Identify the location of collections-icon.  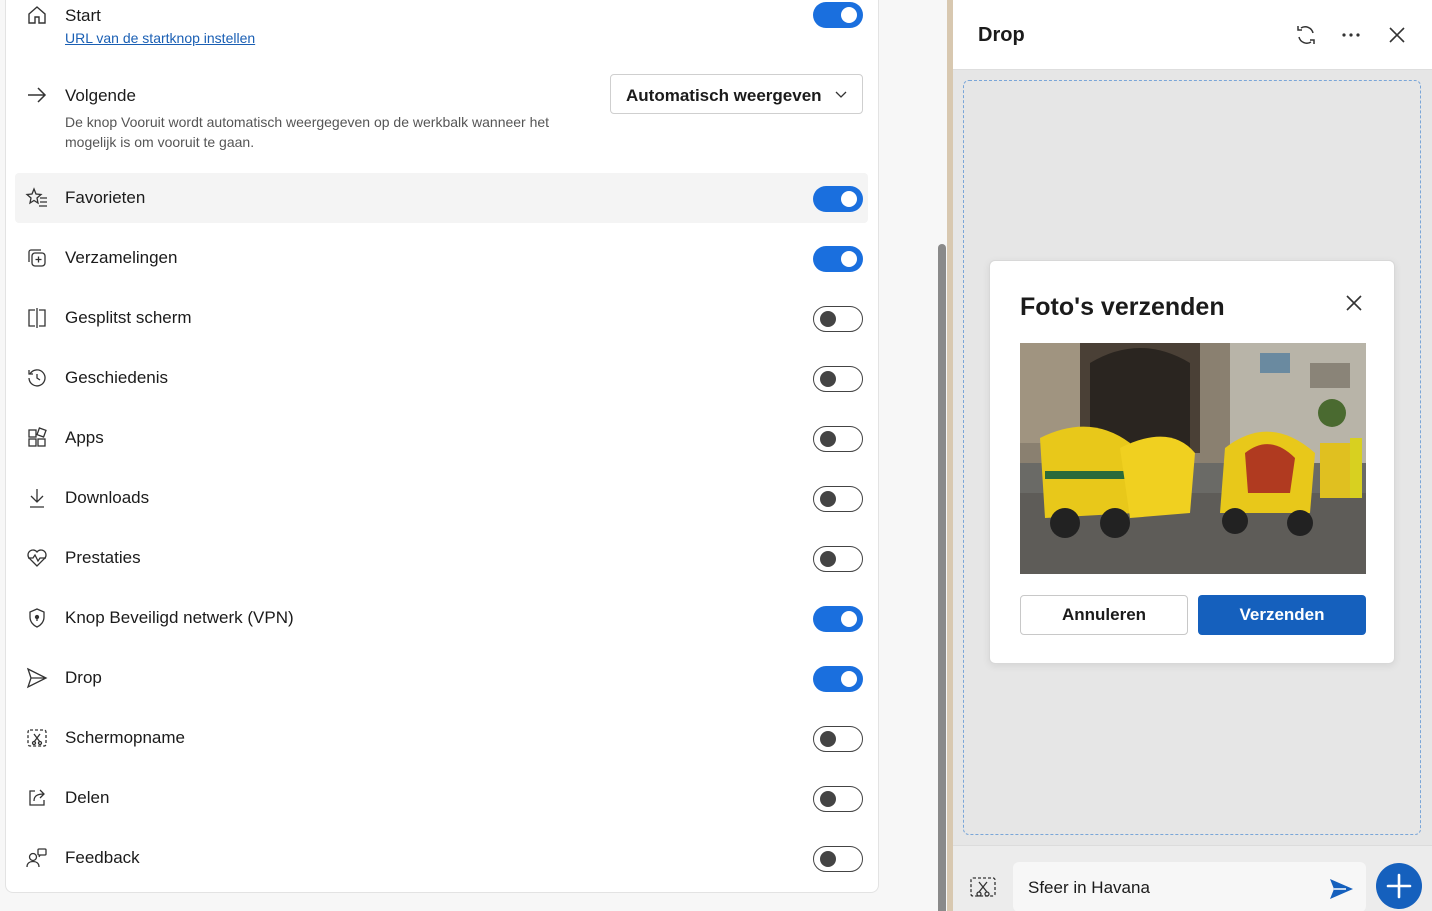
(37, 258).